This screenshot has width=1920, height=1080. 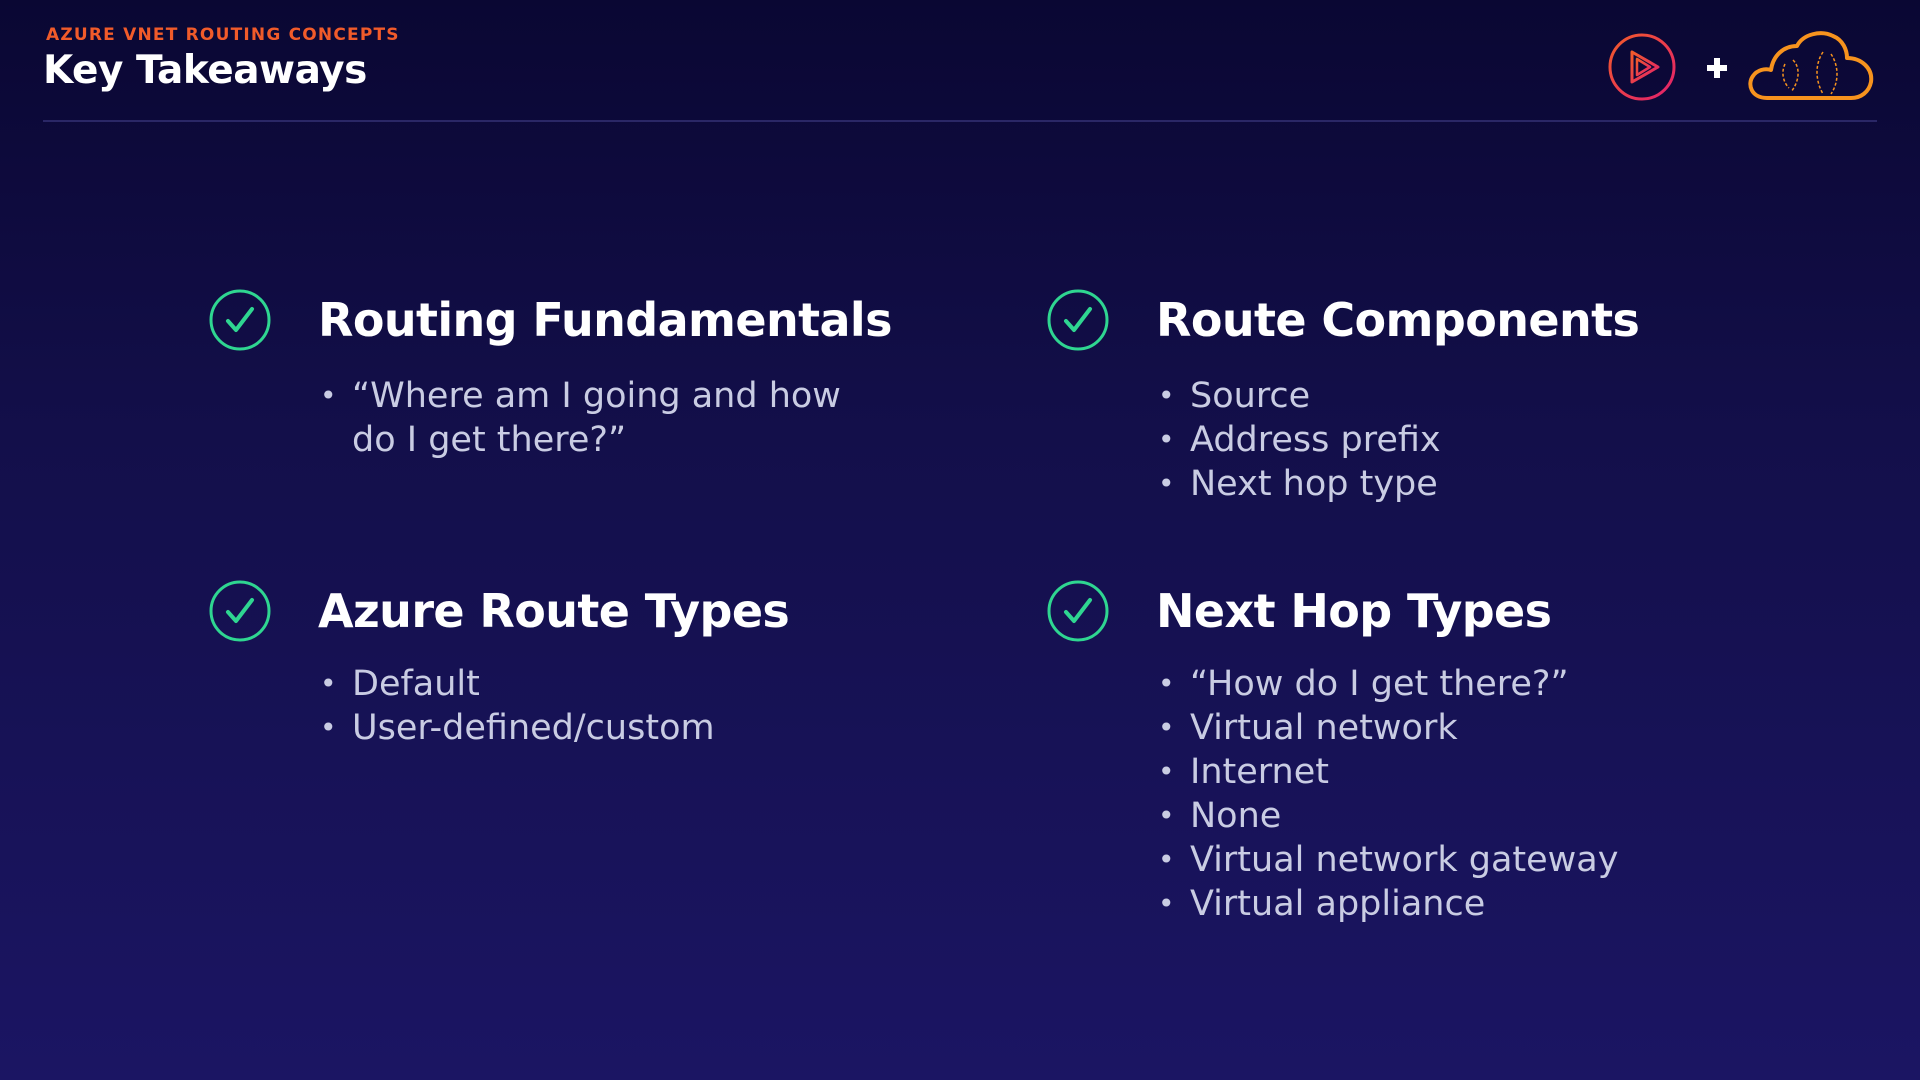 What do you see at coordinates (1436, 860) in the screenshot?
I see `list-item: Virtual network gateway` at bounding box center [1436, 860].